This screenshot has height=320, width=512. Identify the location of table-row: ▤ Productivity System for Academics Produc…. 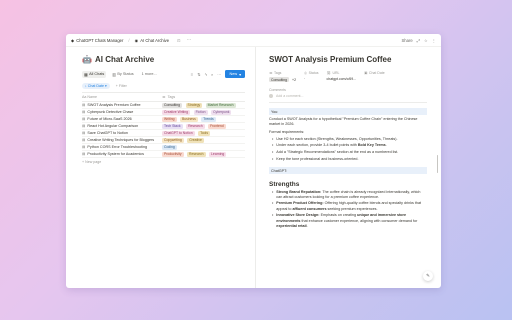
(163, 154).